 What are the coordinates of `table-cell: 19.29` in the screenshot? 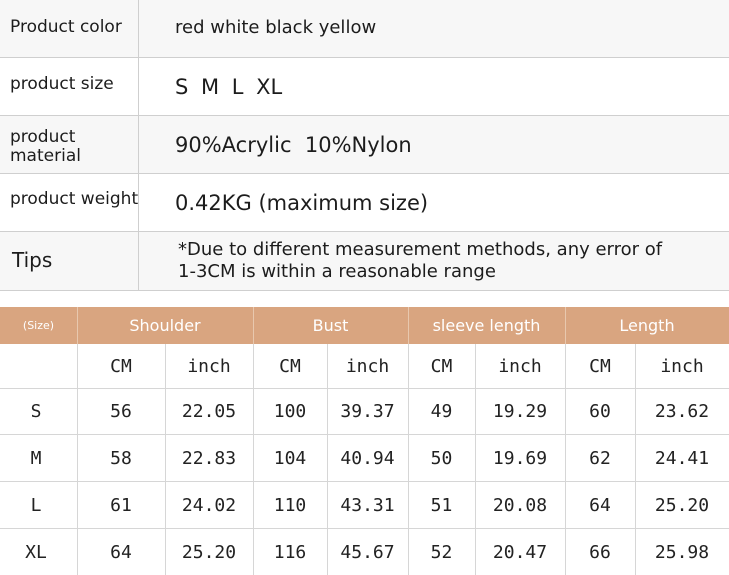 It's located at (520, 411).